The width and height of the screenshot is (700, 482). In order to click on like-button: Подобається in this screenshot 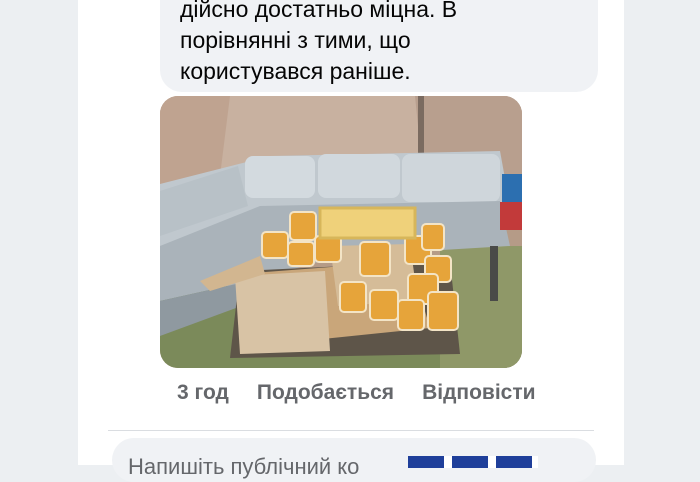, I will do `click(325, 393)`.